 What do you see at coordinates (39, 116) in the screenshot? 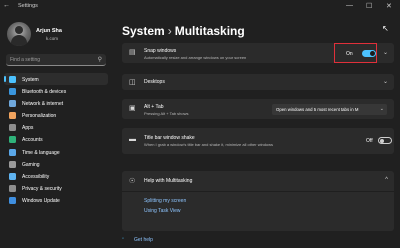
I see `sidebar-item-label: Personalization` at bounding box center [39, 116].